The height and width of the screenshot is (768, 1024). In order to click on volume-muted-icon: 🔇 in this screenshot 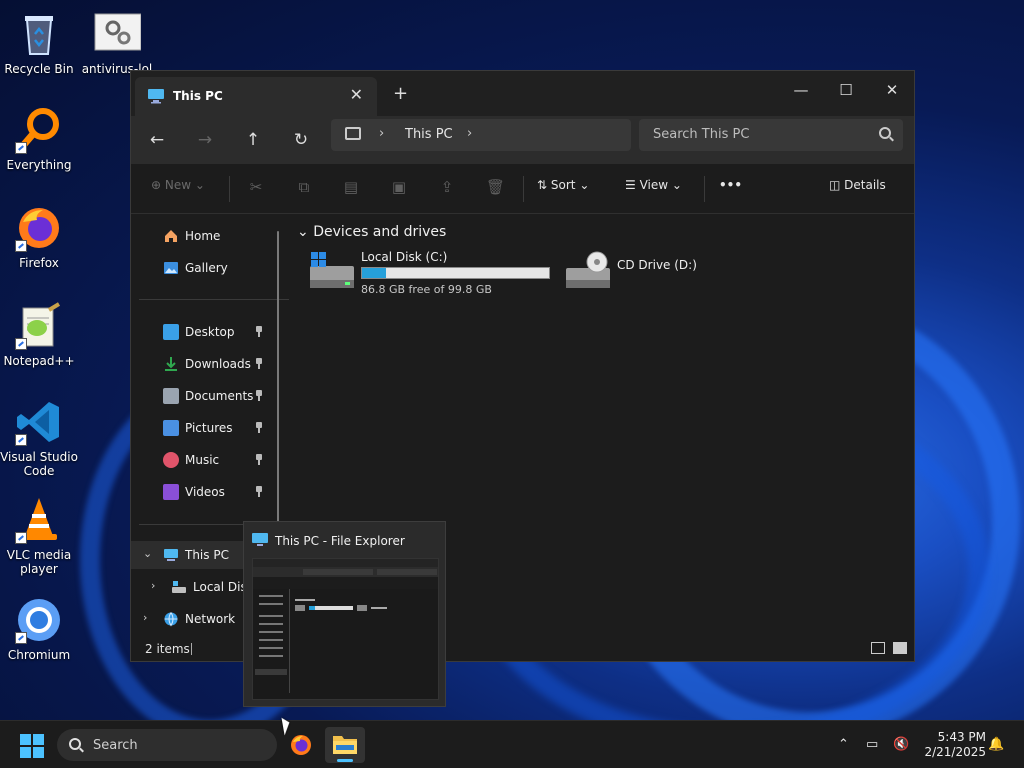, I will do `click(901, 744)`.